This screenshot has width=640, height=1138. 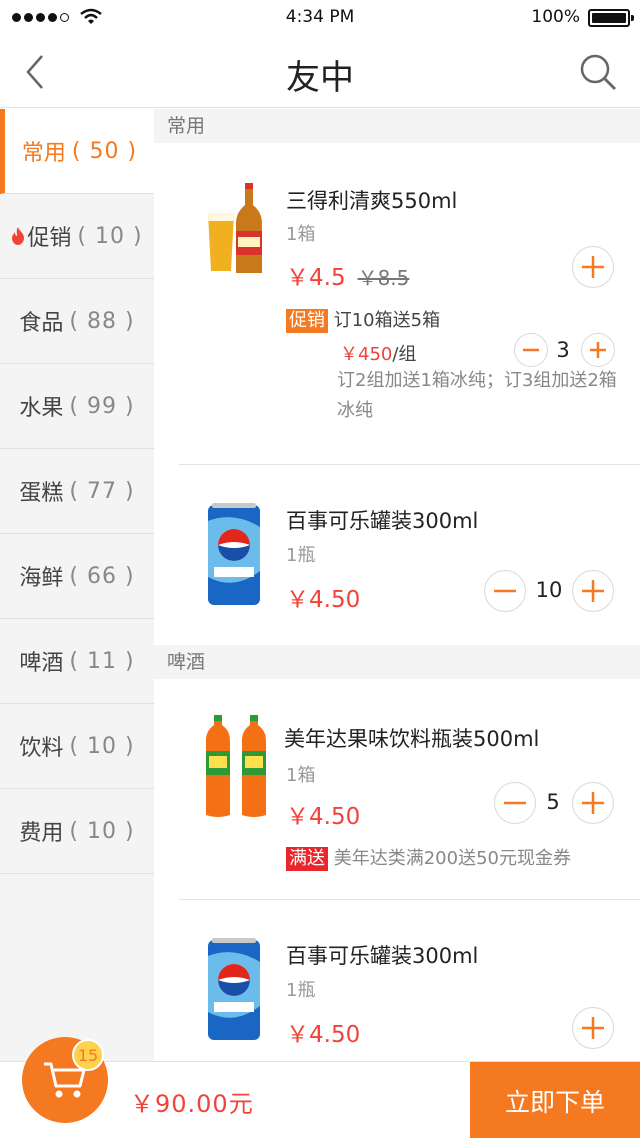 I want to click on quantity-value: 10, so click(x=549, y=590).